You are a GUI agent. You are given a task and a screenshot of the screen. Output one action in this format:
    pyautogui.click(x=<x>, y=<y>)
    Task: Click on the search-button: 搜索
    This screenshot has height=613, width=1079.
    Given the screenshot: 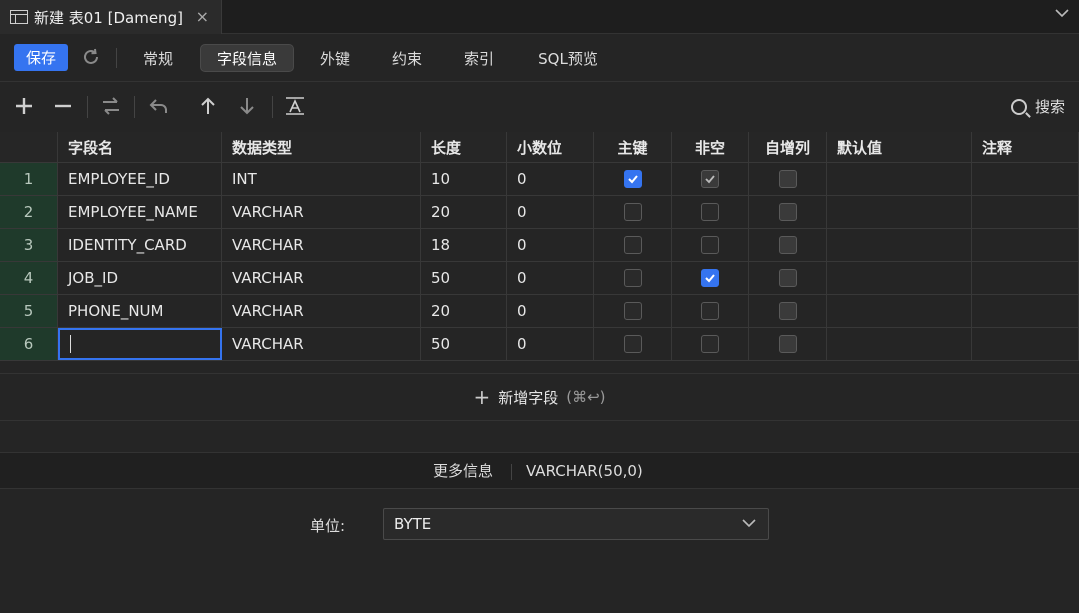 What is the action you would take?
    pyautogui.click(x=1037, y=106)
    